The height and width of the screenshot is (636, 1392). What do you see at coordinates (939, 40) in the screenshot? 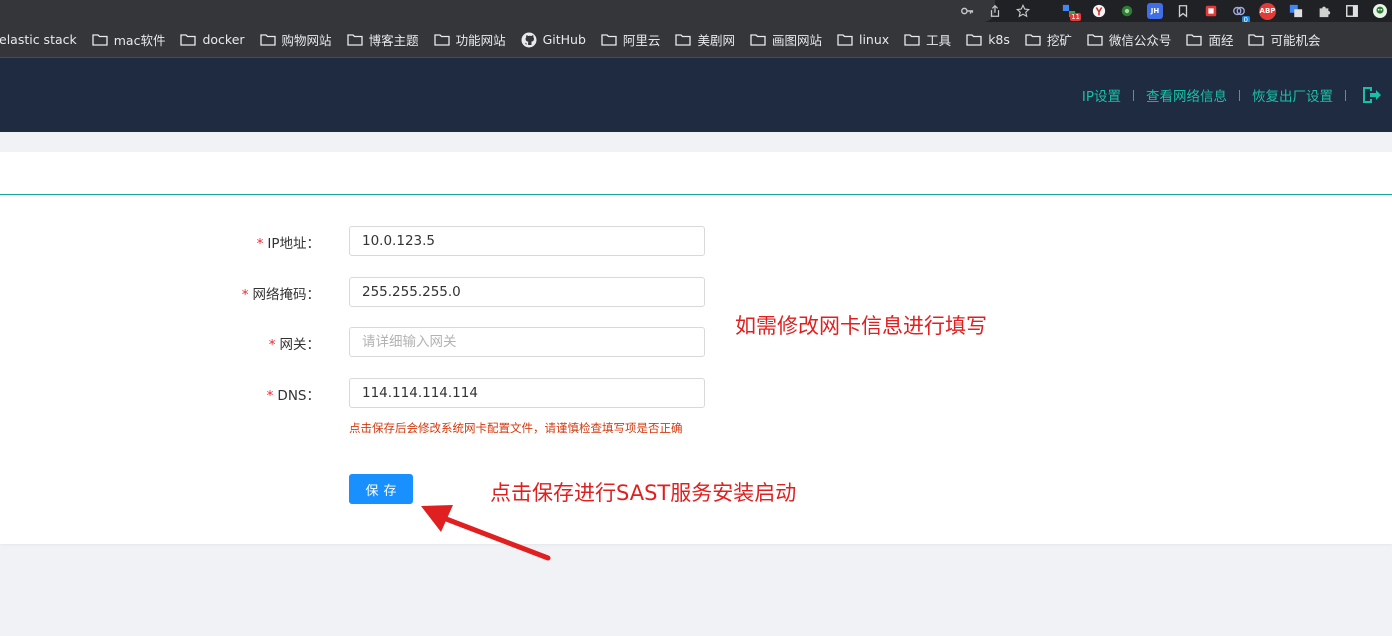
I see `bookmark-label: 工具` at bounding box center [939, 40].